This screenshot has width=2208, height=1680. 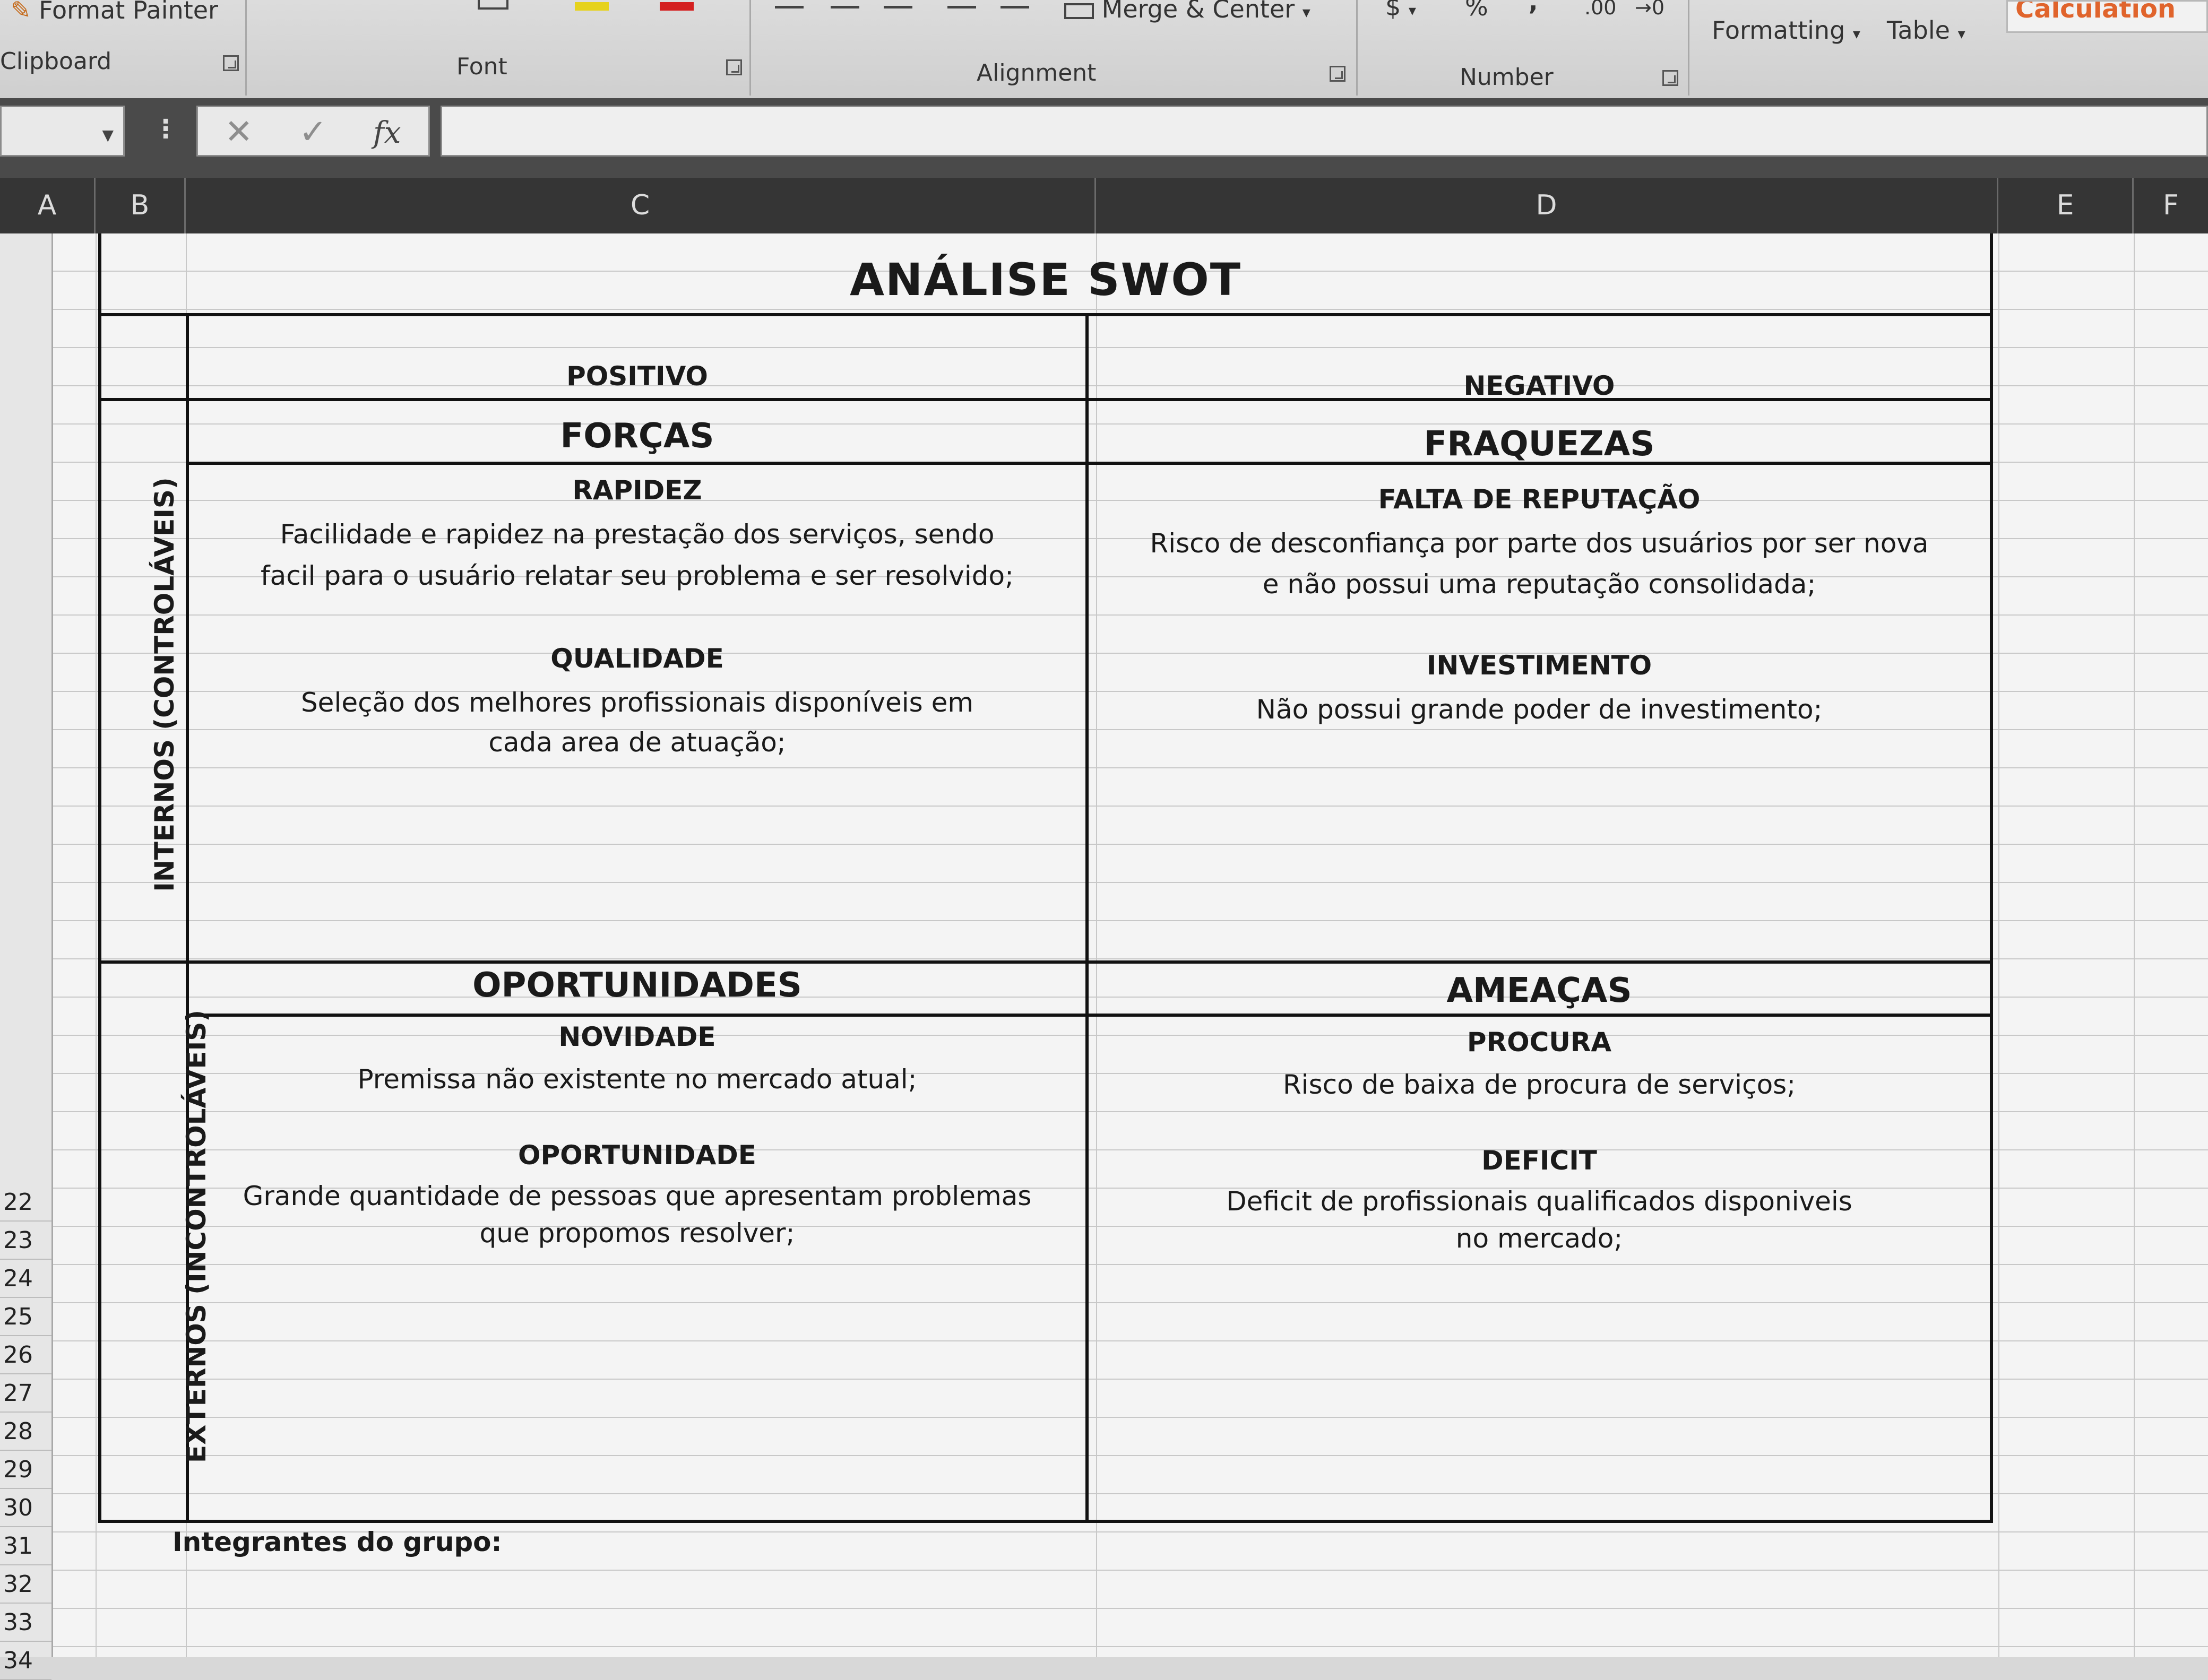 What do you see at coordinates (25, 1508) in the screenshot?
I see `row-header: 30` at bounding box center [25, 1508].